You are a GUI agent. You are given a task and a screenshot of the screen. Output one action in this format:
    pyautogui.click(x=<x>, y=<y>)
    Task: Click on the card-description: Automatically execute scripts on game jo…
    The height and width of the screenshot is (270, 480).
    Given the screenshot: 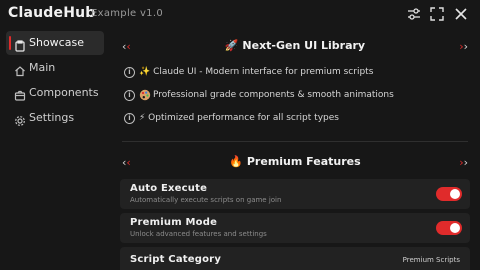 What is the action you would take?
    pyautogui.click(x=206, y=200)
    